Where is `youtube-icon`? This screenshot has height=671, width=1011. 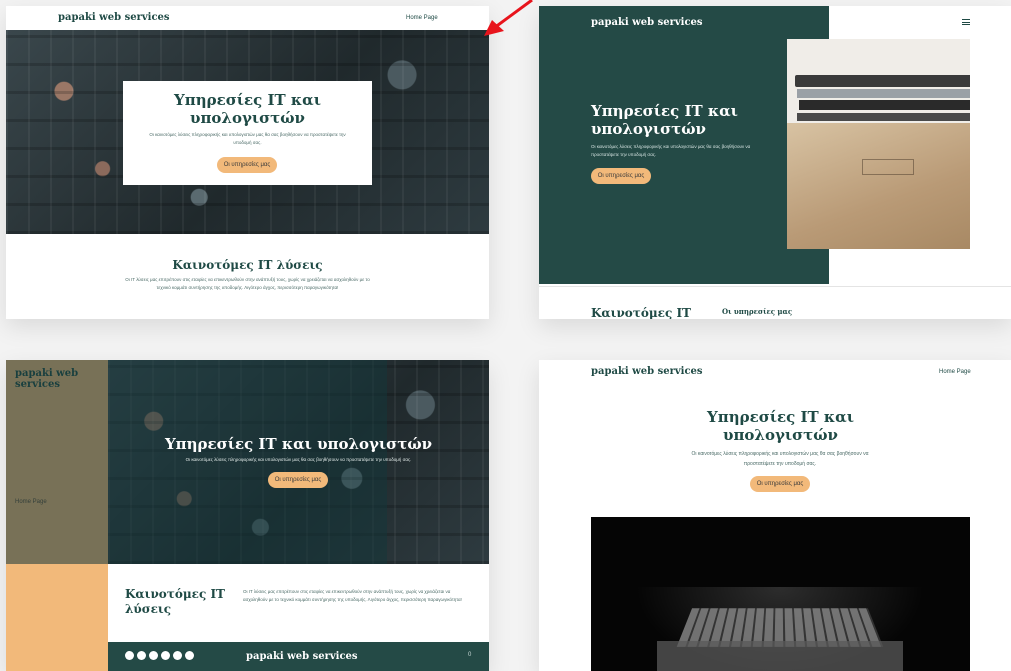 youtube-icon is located at coordinates (177, 655).